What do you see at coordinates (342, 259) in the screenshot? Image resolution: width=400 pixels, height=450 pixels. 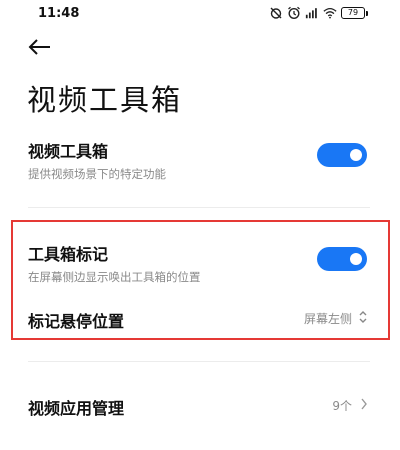 I see `toolbox-marker-toggle` at bounding box center [342, 259].